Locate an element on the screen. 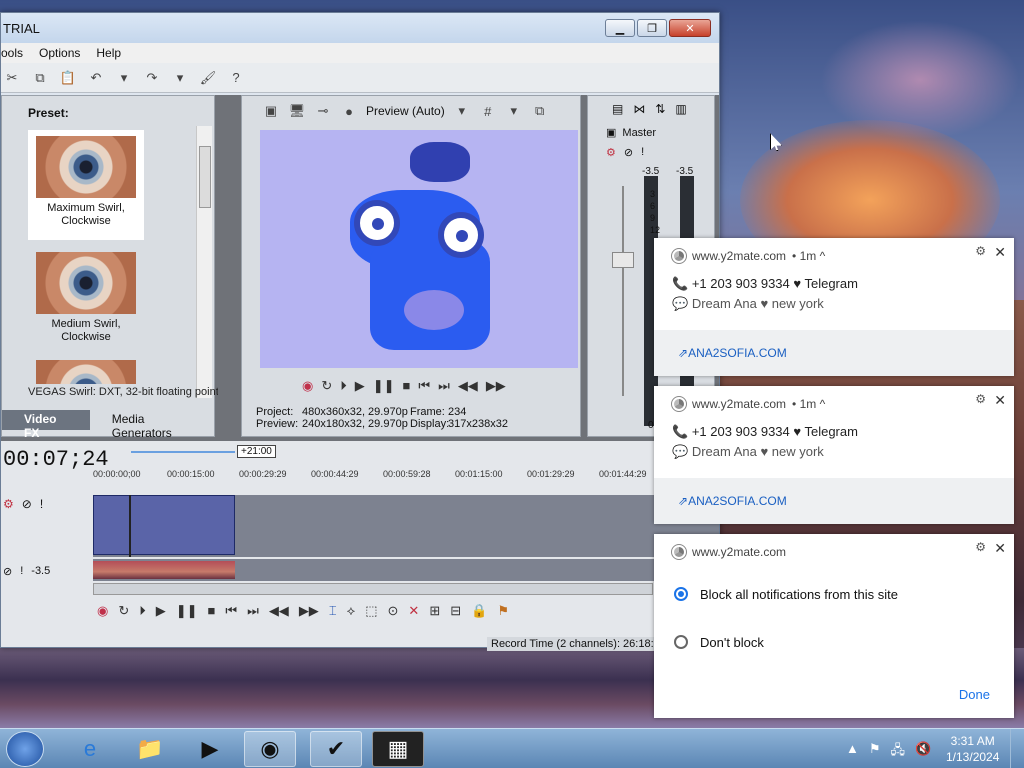 This screenshot has width=1024, height=768. downmix-icon: ⋈ is located at coordinates (639, 109).